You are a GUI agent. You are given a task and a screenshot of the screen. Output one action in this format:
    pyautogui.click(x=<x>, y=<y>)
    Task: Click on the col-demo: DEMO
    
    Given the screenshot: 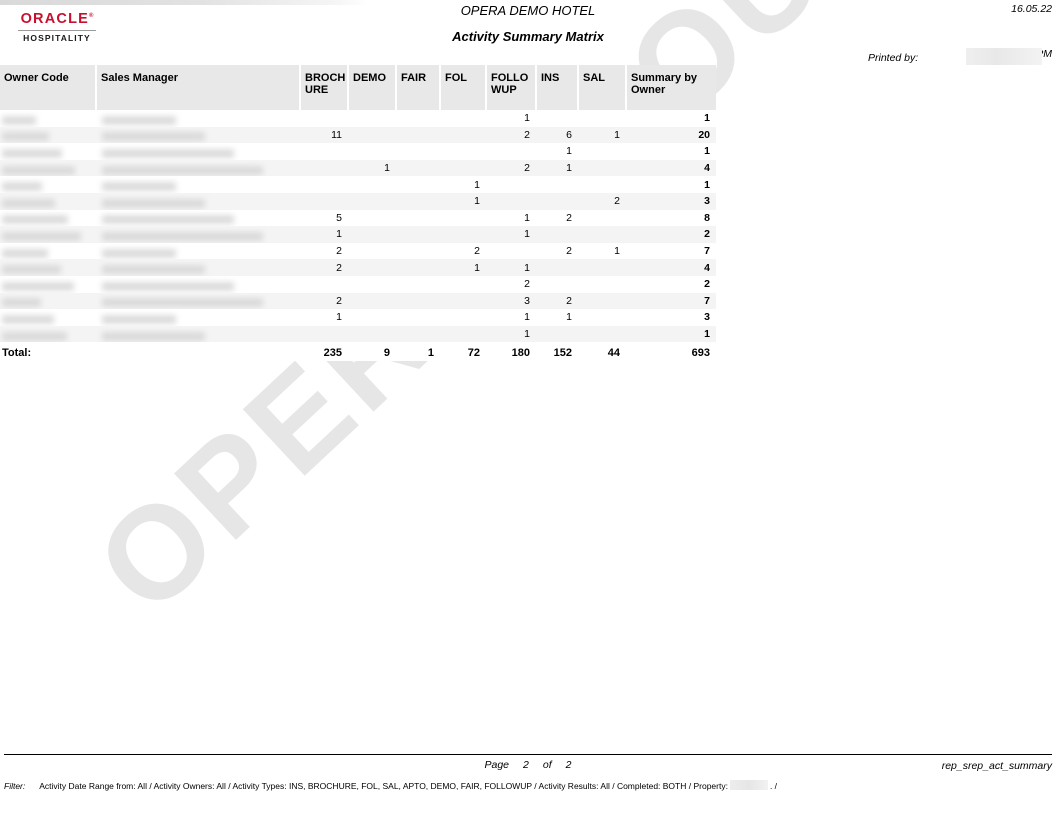 What is the action you would take?
    pyautogui.click(x=372, y=87)
    